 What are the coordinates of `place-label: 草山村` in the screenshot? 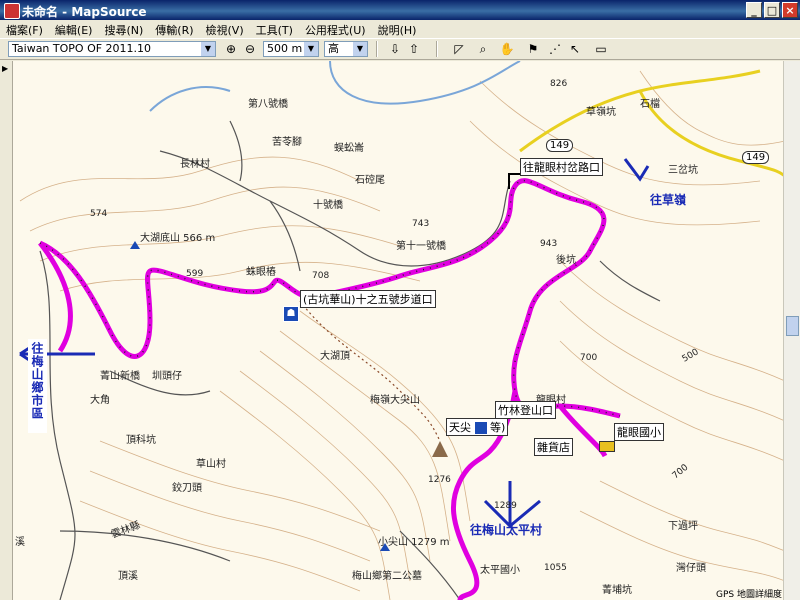 It's located at (211, 464).